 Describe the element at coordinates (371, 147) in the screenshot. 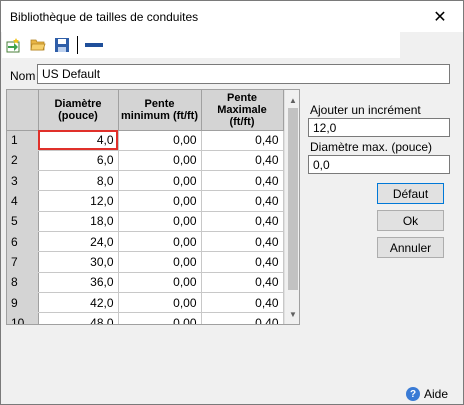

I see `max-diameter-label: Diamètre max. (pouce)` at that location.